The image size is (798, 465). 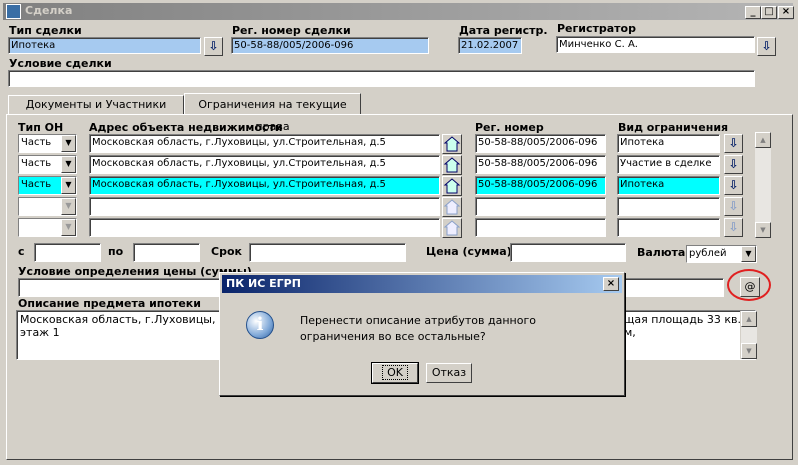 I want to click on grid-scrollbar: ▲ ▼, so click(x=762, y=185).